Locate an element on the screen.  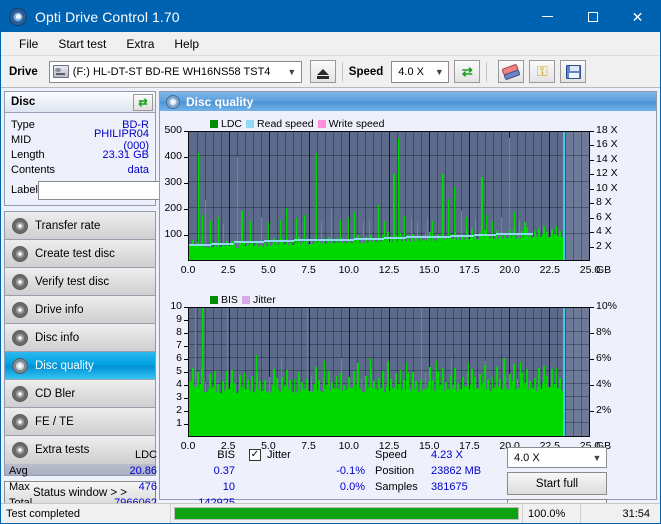
gridline-v is located at coordinates (581, 196).